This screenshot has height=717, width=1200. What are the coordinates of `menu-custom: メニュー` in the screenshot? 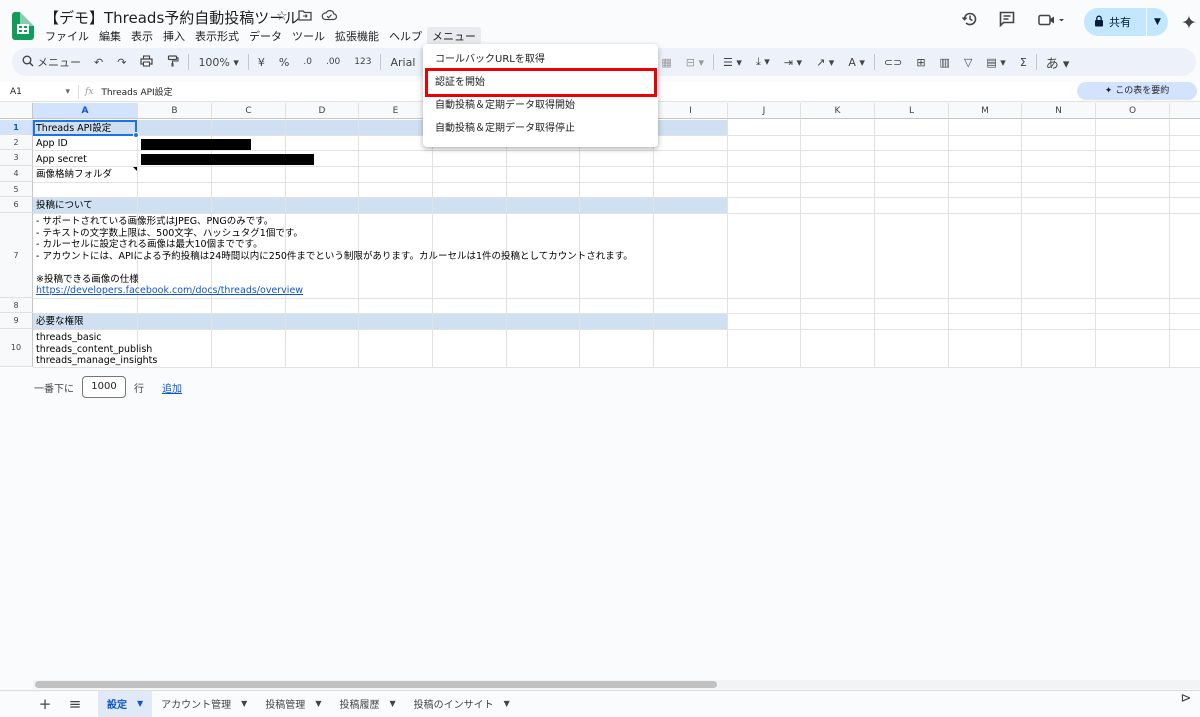 It's located at (454, 36).